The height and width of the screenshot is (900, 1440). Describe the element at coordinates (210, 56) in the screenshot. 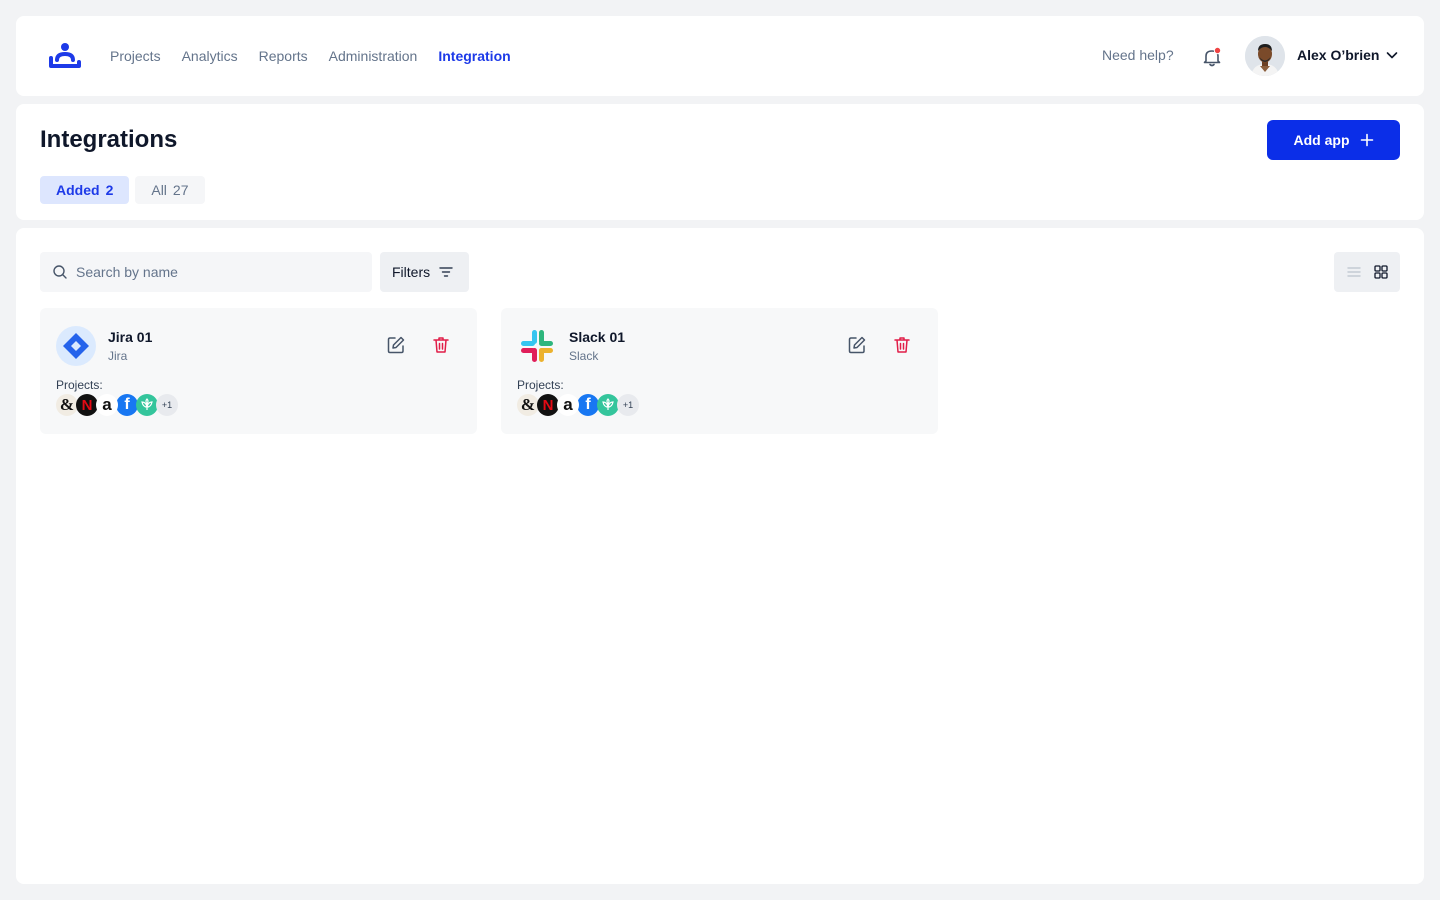

I see `nav-item-analytics: Analytics` at that location.